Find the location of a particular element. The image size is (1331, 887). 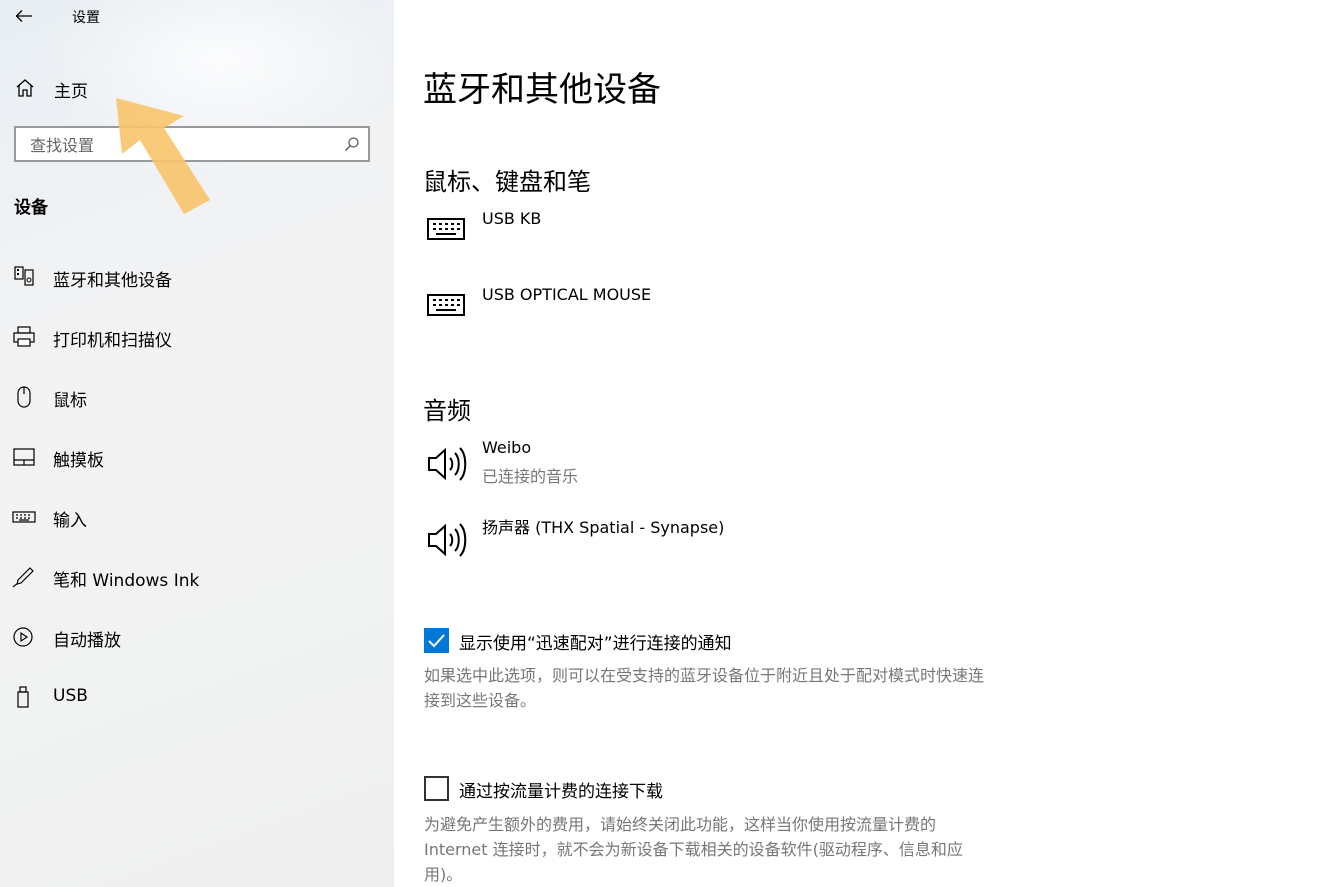

sidebar-item-printers: 打印机和扫描仪 is located at coordinates (197, 337).